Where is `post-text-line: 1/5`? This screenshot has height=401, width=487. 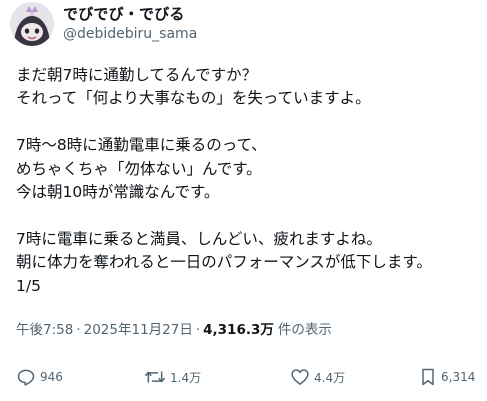
post-text-line: 1/5 is located at coordinates (28, 285).